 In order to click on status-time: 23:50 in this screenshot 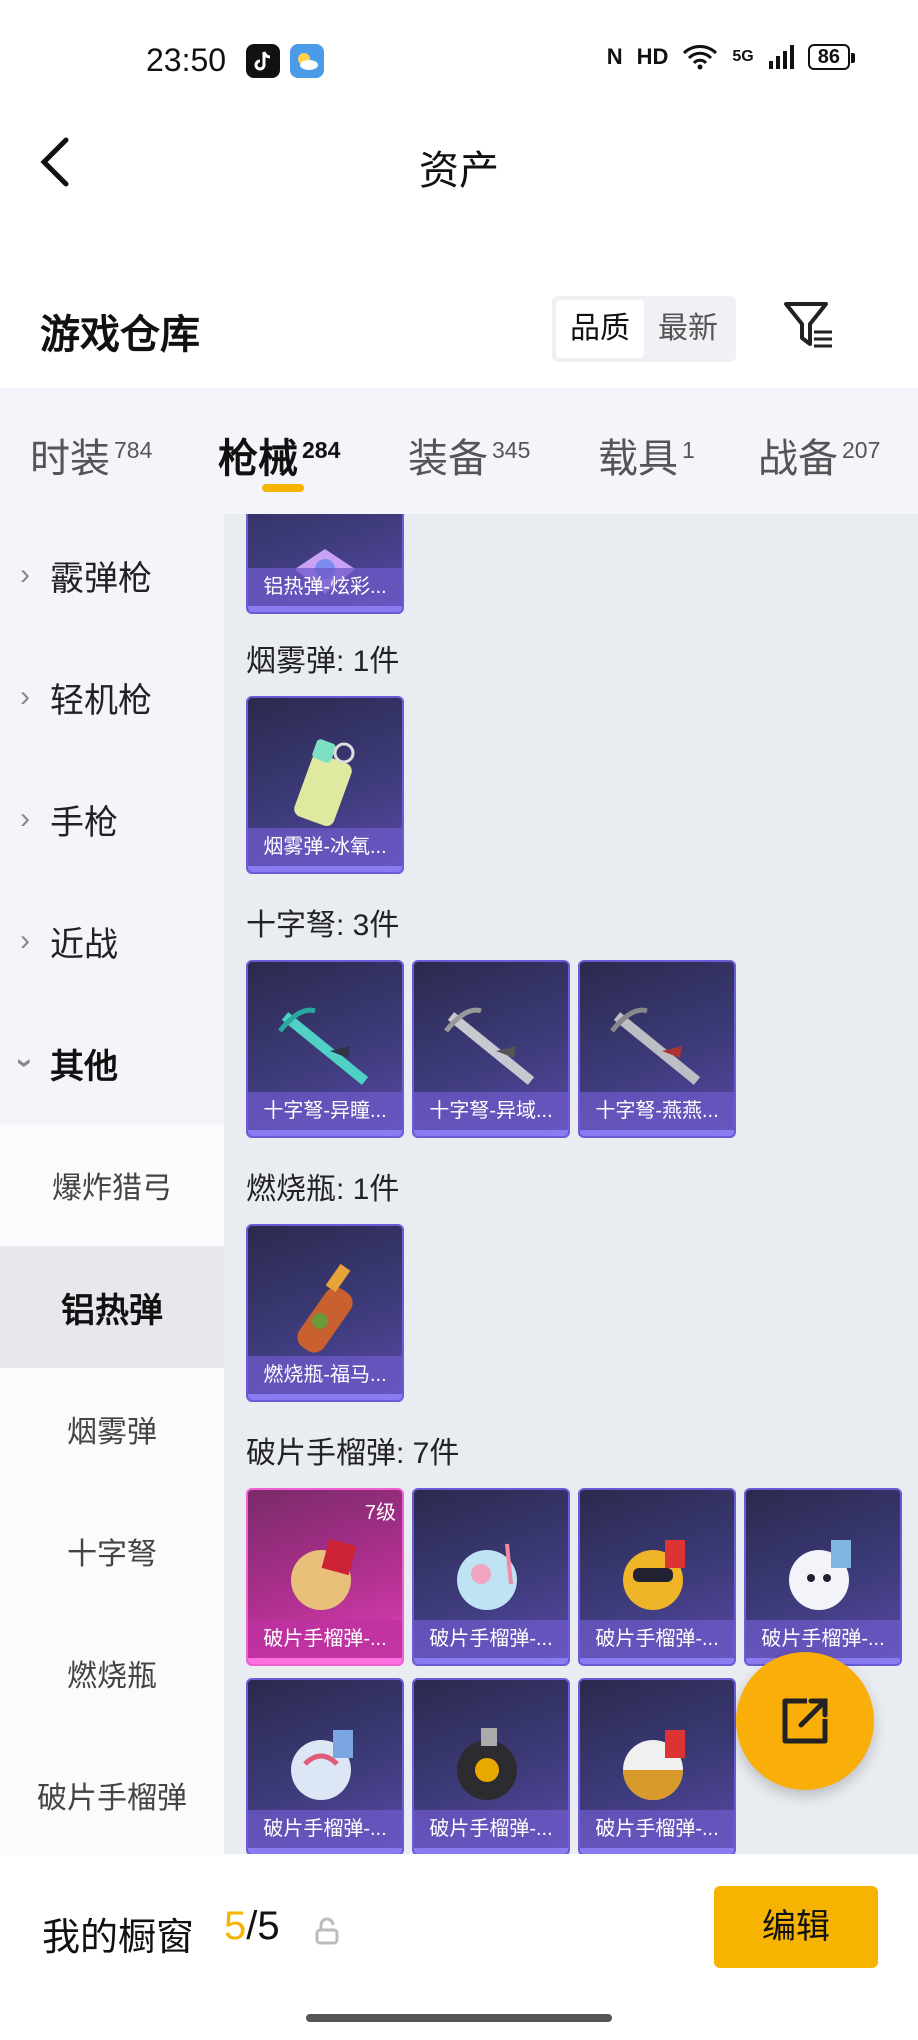, I will do `click(186, 60)`.